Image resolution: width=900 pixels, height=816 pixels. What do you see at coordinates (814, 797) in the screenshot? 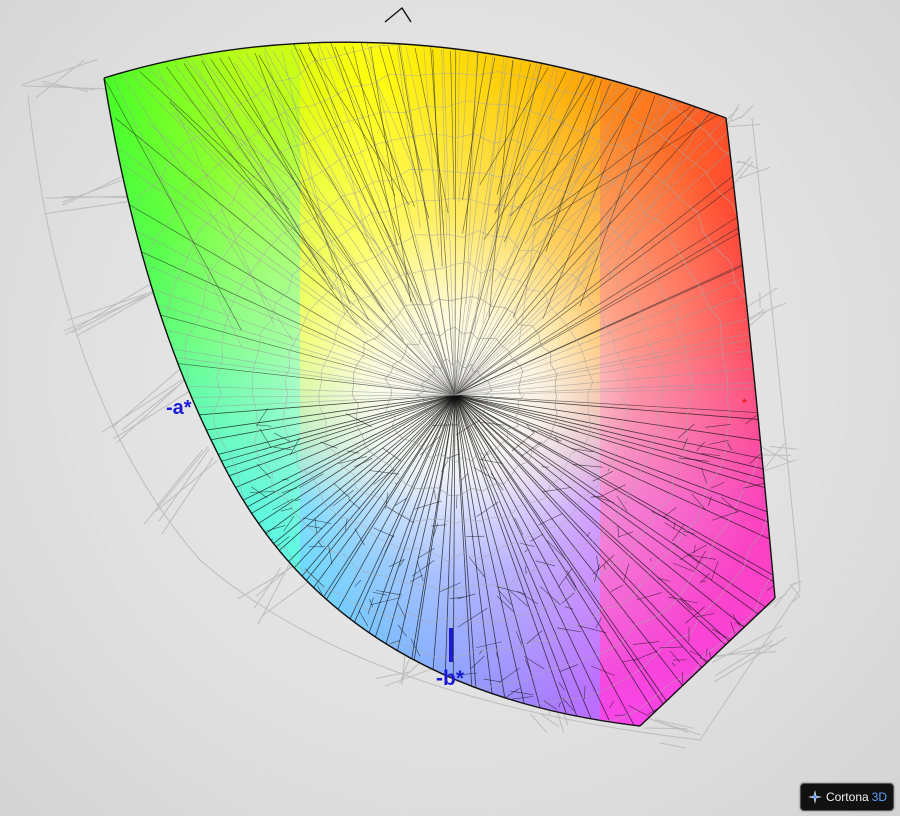
I see `cortona-star-icon` at bounding box center [814, 797].